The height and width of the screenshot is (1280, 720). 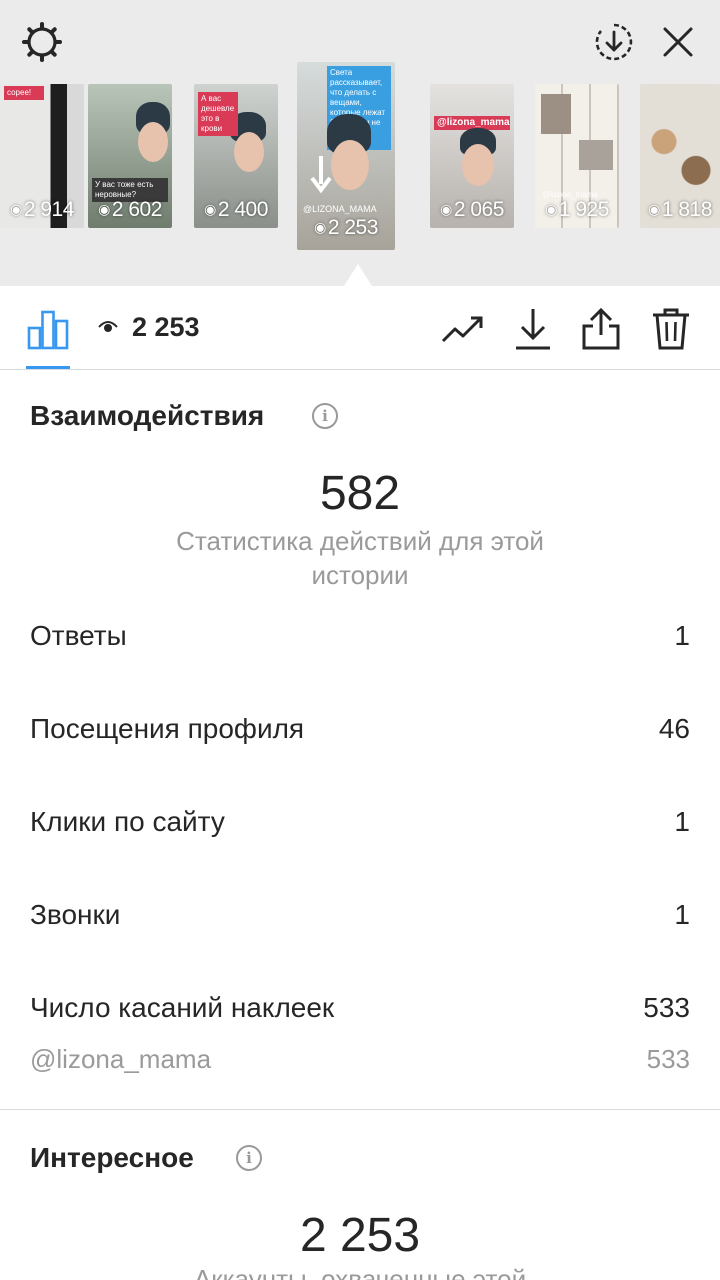 What do you see at coordinates (340, 209) in the screenshot?
I see `story-watermark: @LIZONA_MAMA` at bounding box center [340, 209].